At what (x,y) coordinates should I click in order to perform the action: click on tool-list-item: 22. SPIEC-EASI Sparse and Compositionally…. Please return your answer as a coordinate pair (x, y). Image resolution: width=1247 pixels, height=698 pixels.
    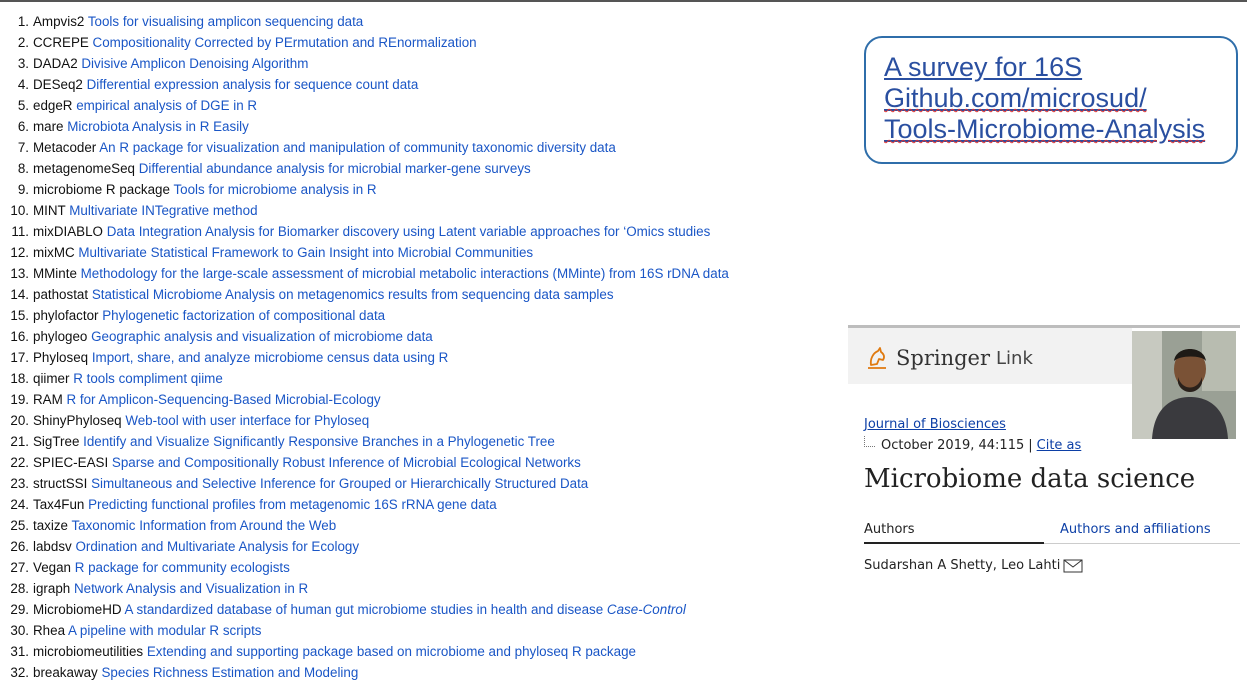
    Looking at the image, I should click on (364, 462).